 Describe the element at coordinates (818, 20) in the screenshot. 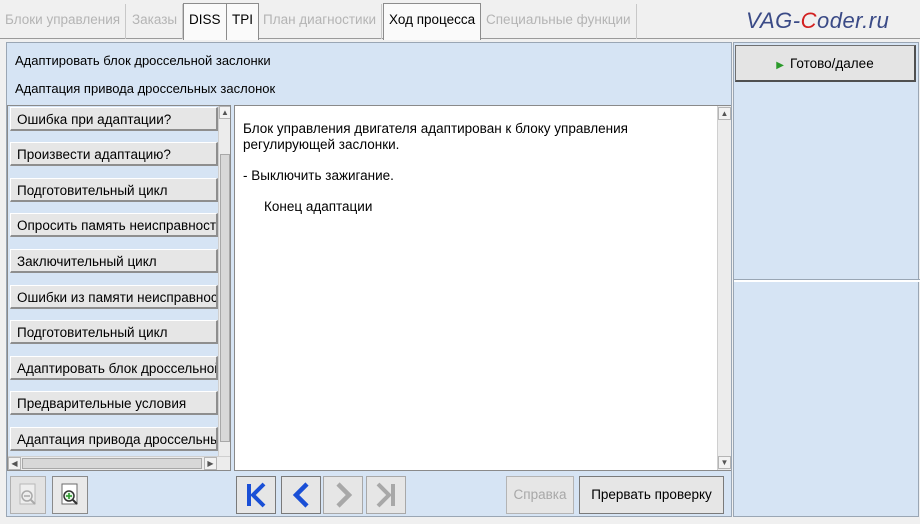

I see `watermark-logo: VAG-Coder.ru` at that location.